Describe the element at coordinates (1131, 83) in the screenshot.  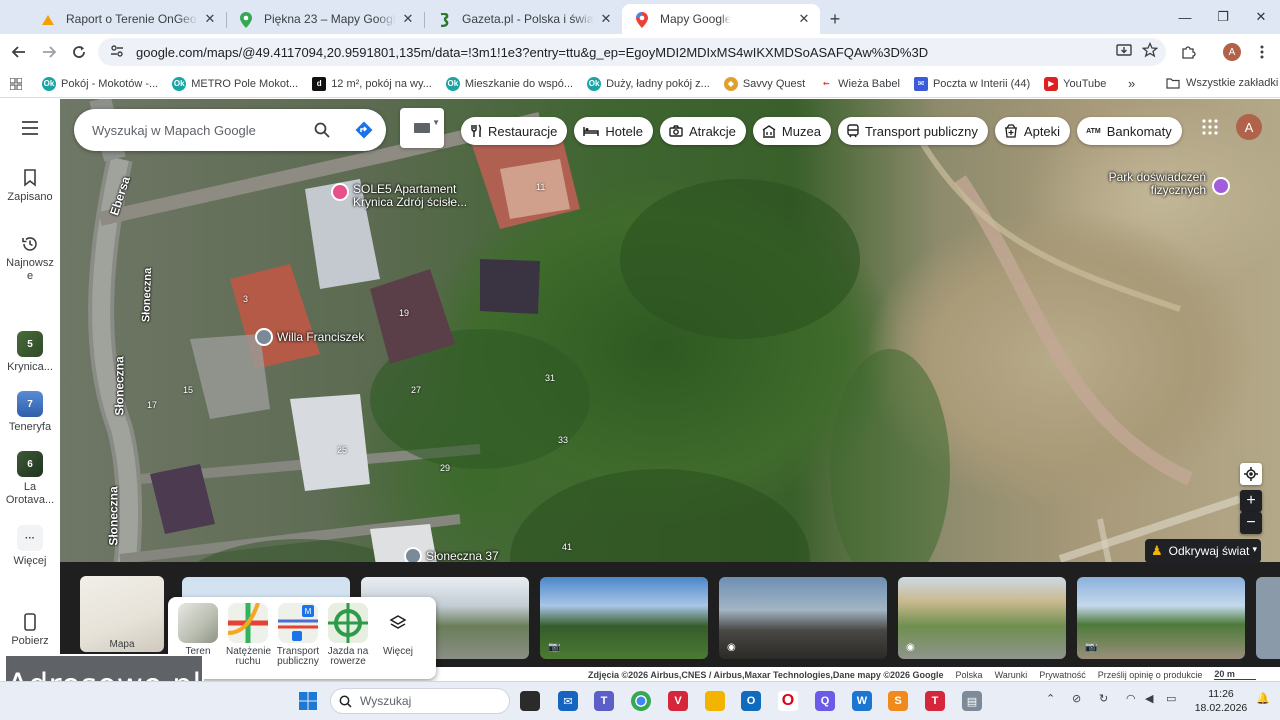
I see `more-bookmarks-icon: »` at that location.